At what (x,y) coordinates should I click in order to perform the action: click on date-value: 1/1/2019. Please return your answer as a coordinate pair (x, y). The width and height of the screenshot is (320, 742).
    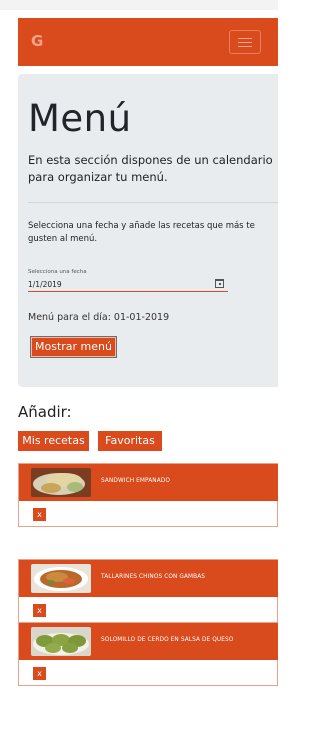
    Looking at the image, I should click on (45, 284).